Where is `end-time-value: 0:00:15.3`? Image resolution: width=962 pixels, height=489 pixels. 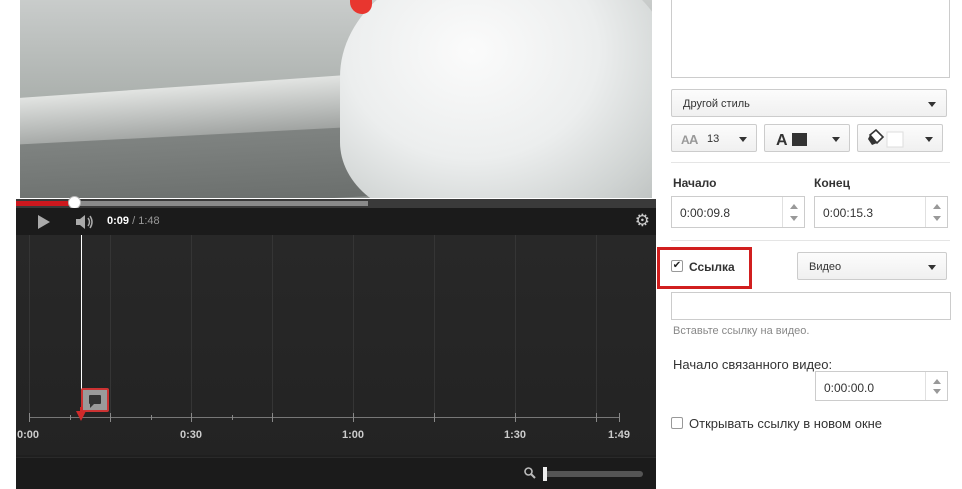
end-time-value: 0:00:15.3 is located at coordinates (848, 213).